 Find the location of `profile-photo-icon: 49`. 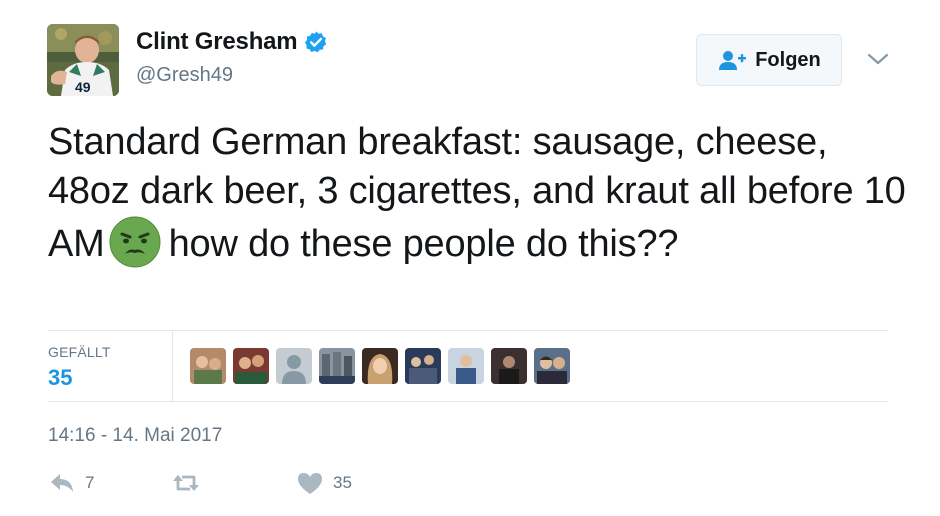

profile-photo-icon: 49 is located at coordinates (83, 60).